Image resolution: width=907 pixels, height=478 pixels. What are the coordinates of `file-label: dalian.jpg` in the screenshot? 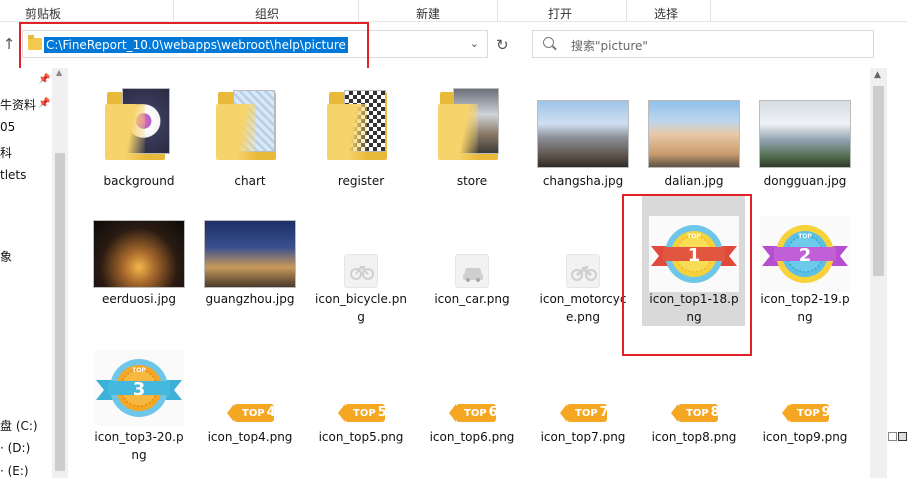 It's located at (694, 181).